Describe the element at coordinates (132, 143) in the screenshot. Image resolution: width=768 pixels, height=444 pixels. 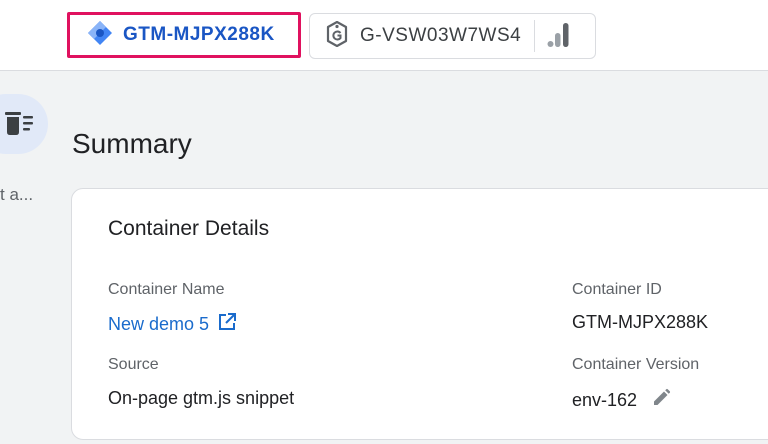
I see `page-title: Summary` at that location.